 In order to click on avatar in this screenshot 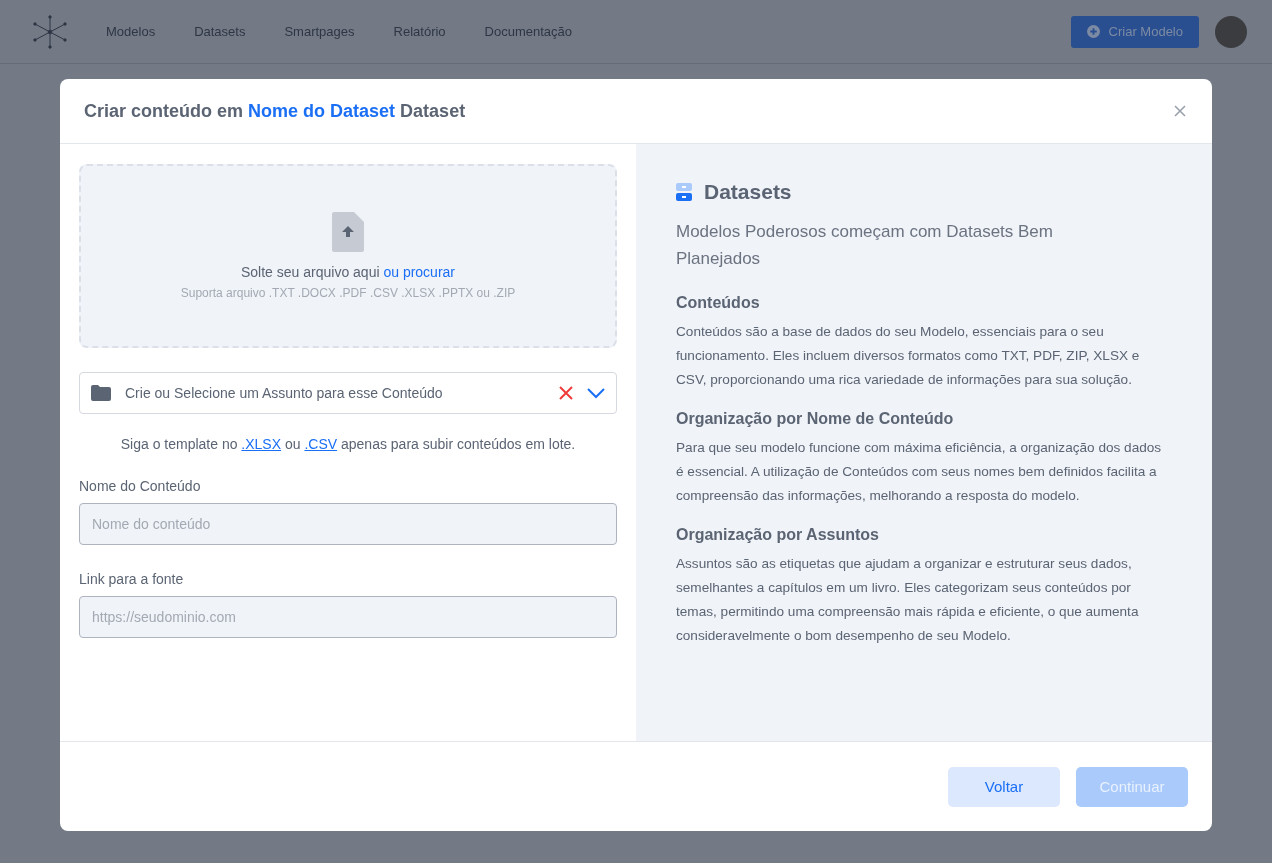, I will do `click(1231, 31)`.